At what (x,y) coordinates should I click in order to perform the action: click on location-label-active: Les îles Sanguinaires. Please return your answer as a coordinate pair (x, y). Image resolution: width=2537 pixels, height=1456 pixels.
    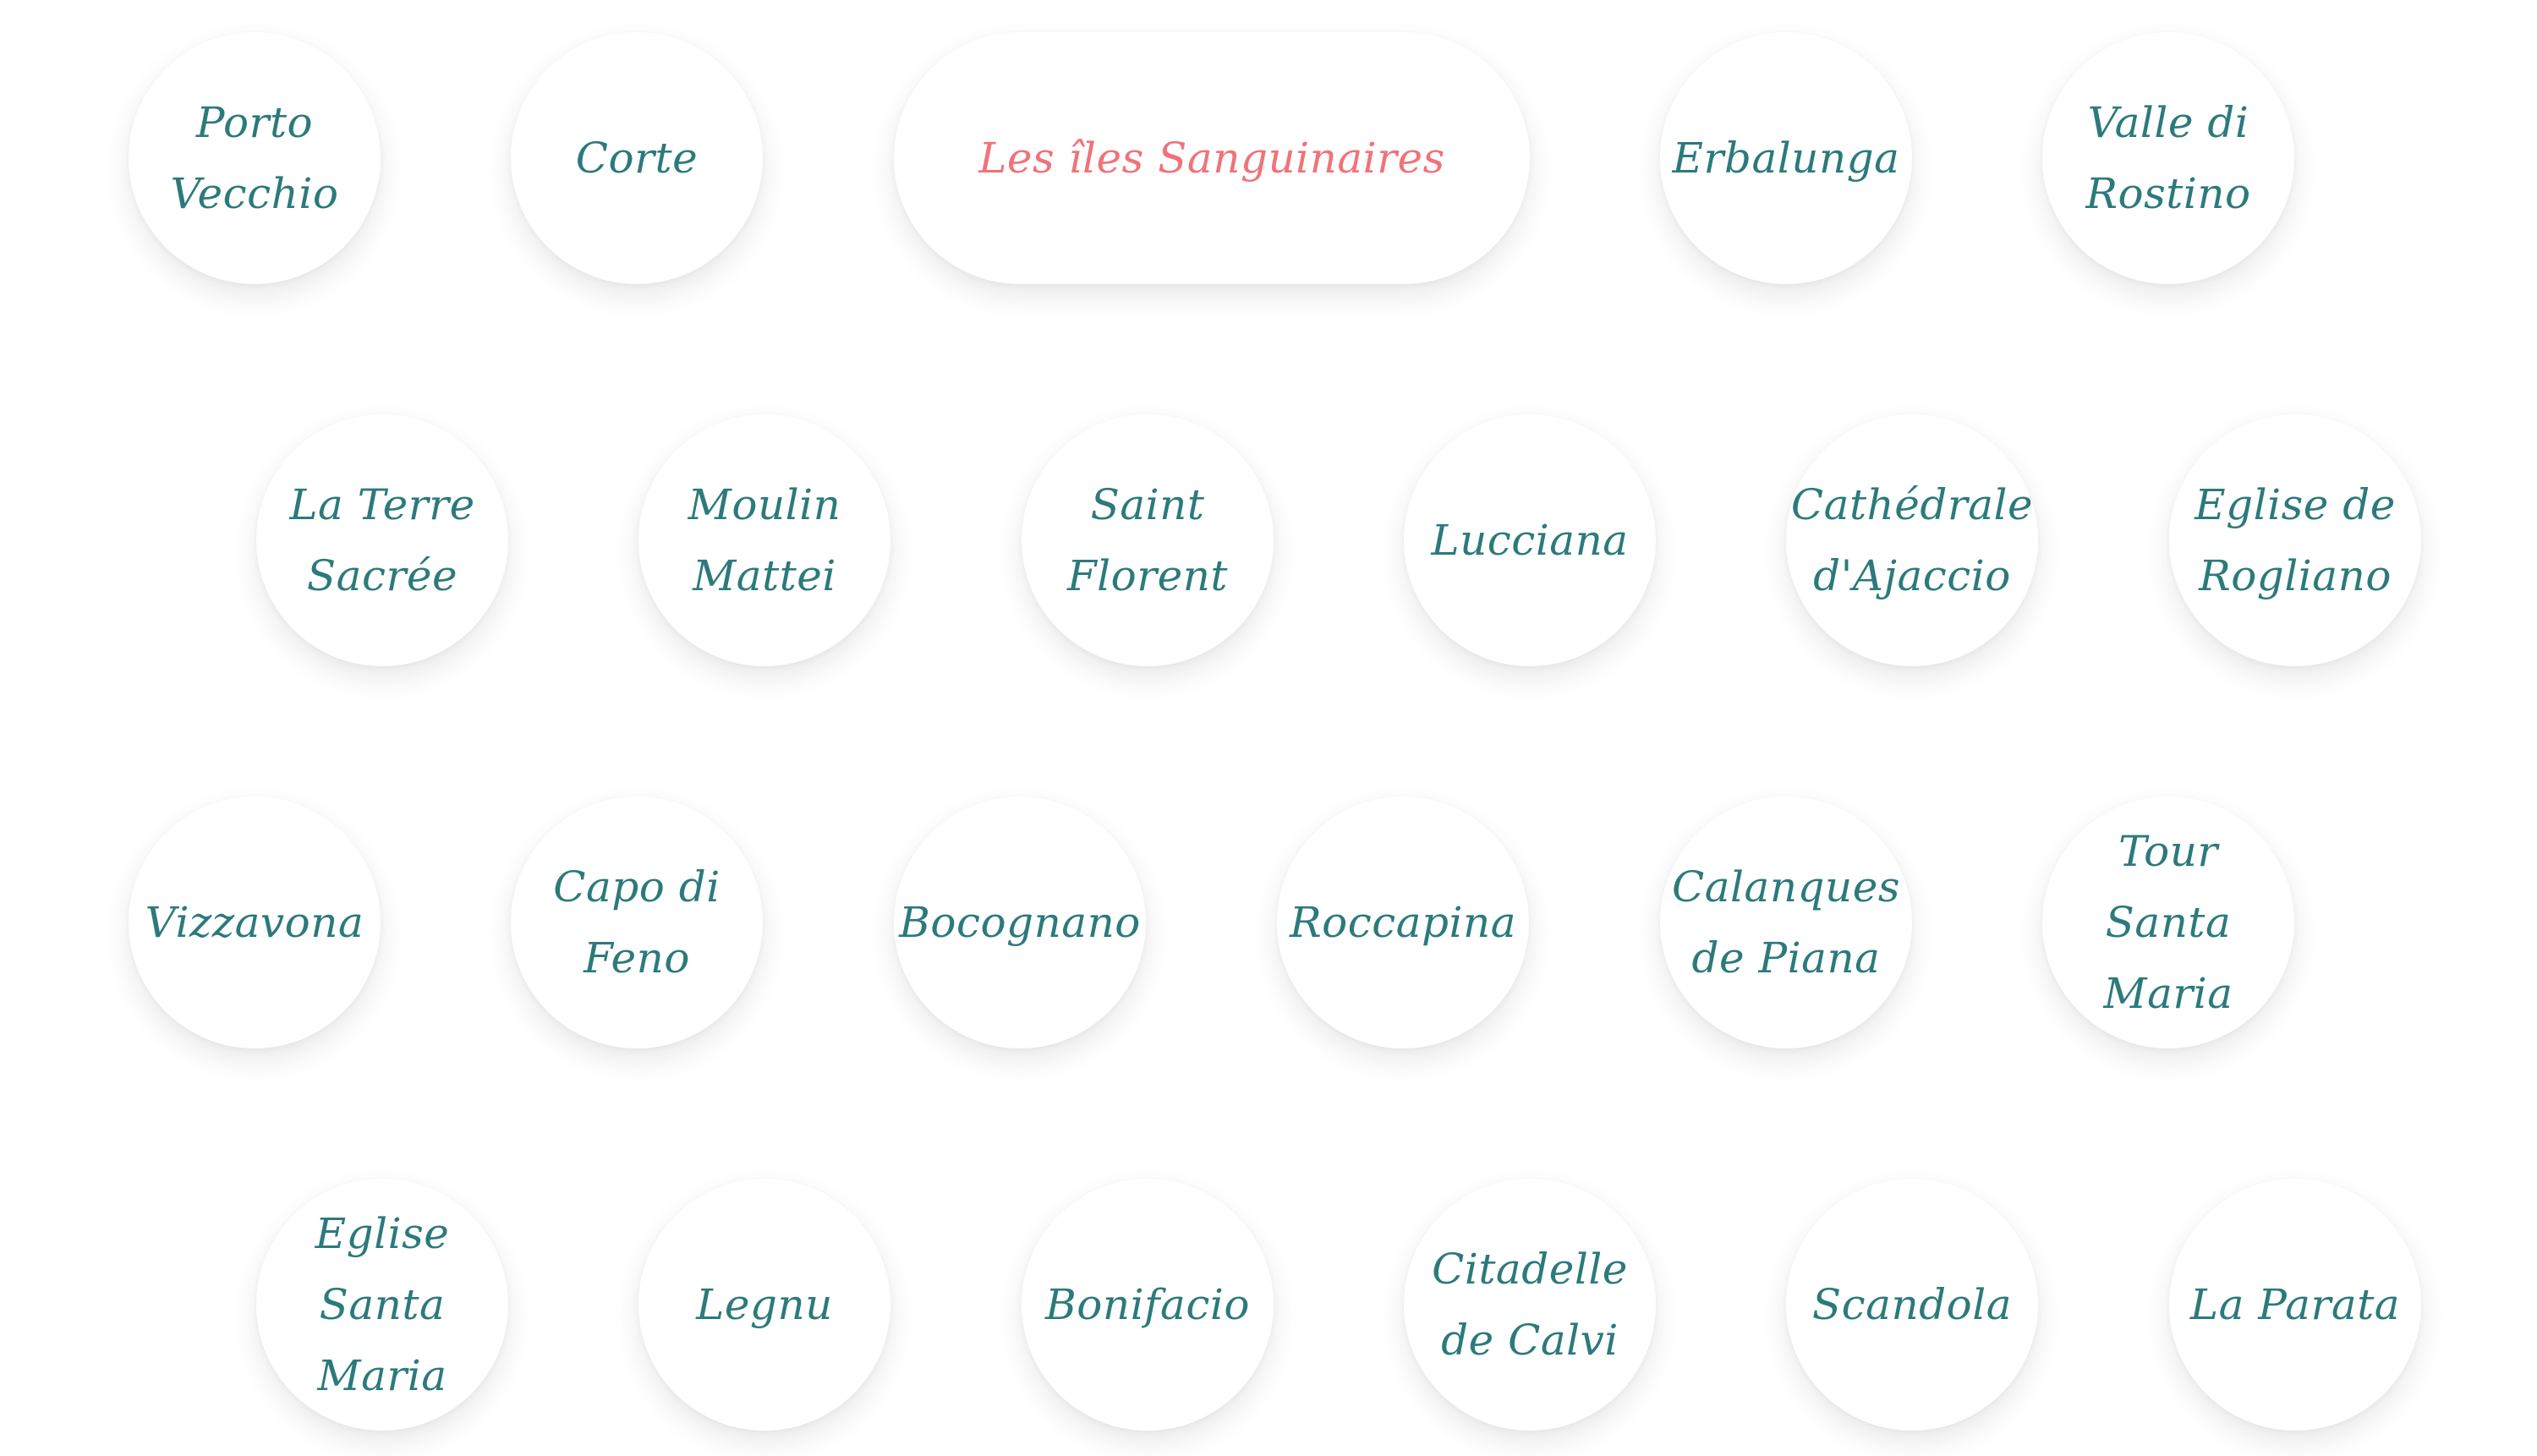
    Looking at the image, I should click on (1211, 158).